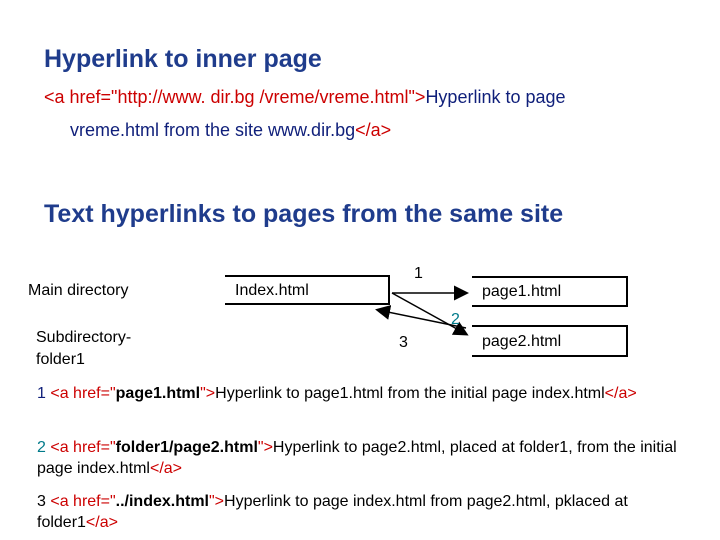 Image resolution: width=720 pixels, height=540 pixels. I want to click on arrow-1-label: 1, so click(418, 273).